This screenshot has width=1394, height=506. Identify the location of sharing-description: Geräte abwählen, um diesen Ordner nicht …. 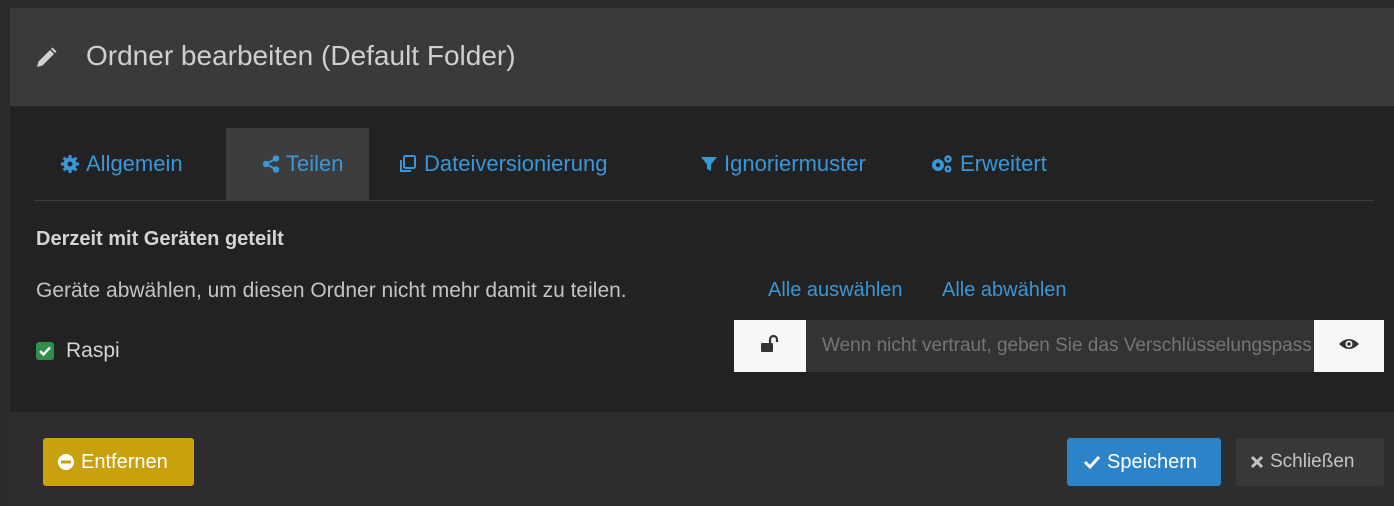
(331, 290).